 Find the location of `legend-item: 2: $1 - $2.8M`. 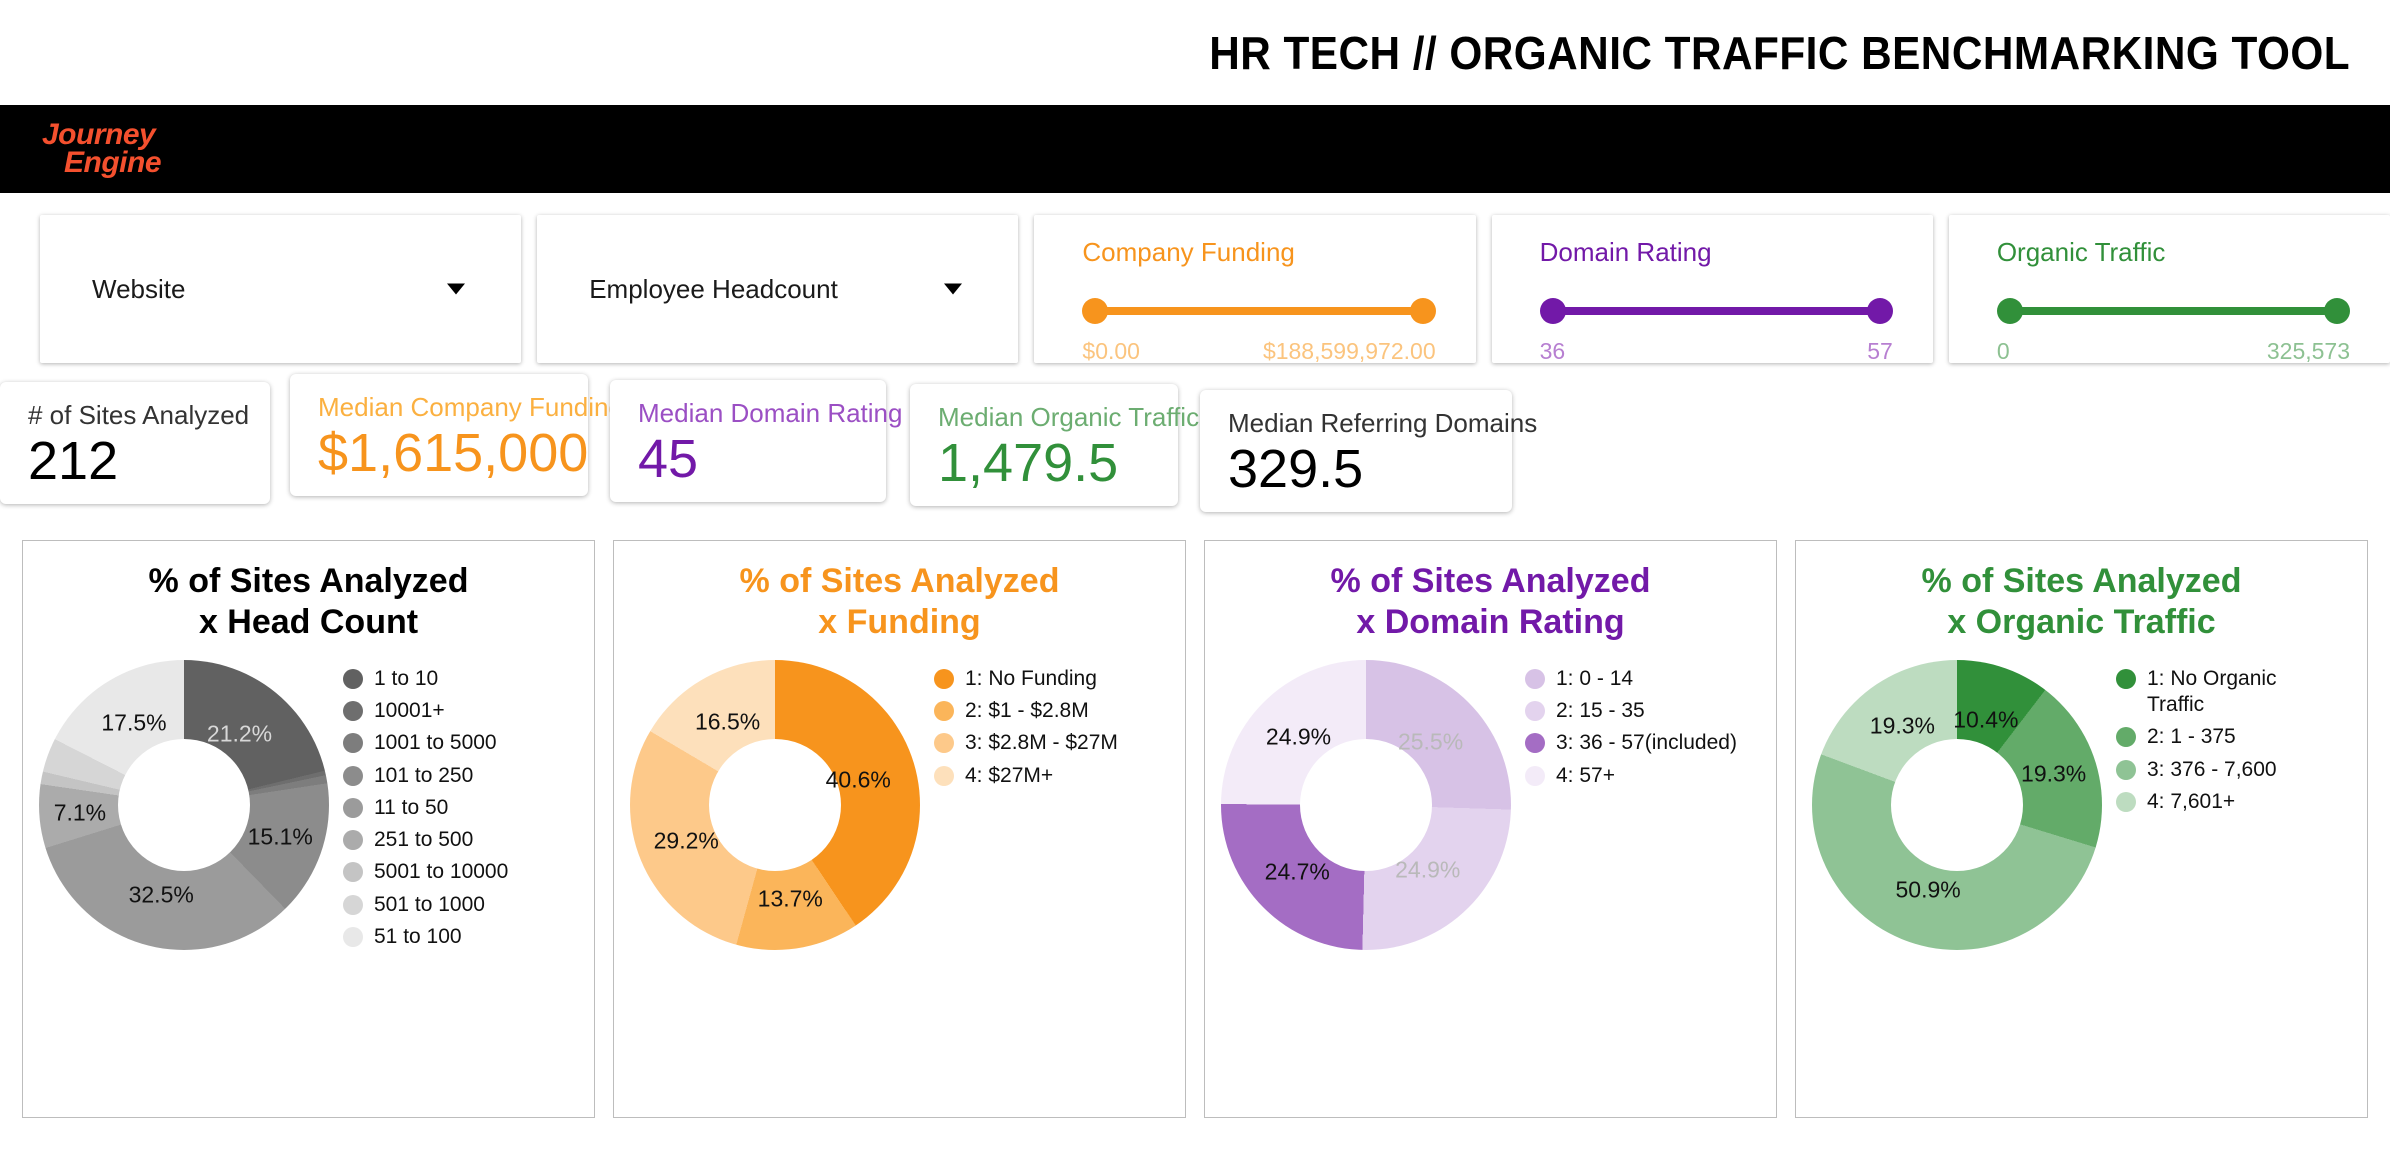

legend-item: 2: $1 - $2.8M is located at coordinates (1026, 711).